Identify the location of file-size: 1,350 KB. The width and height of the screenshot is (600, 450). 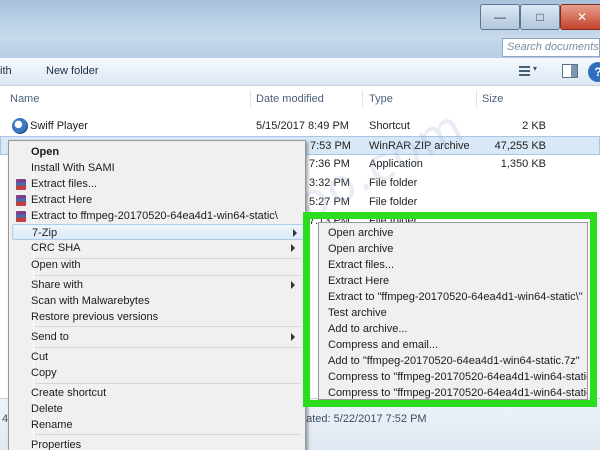
(523, 164).